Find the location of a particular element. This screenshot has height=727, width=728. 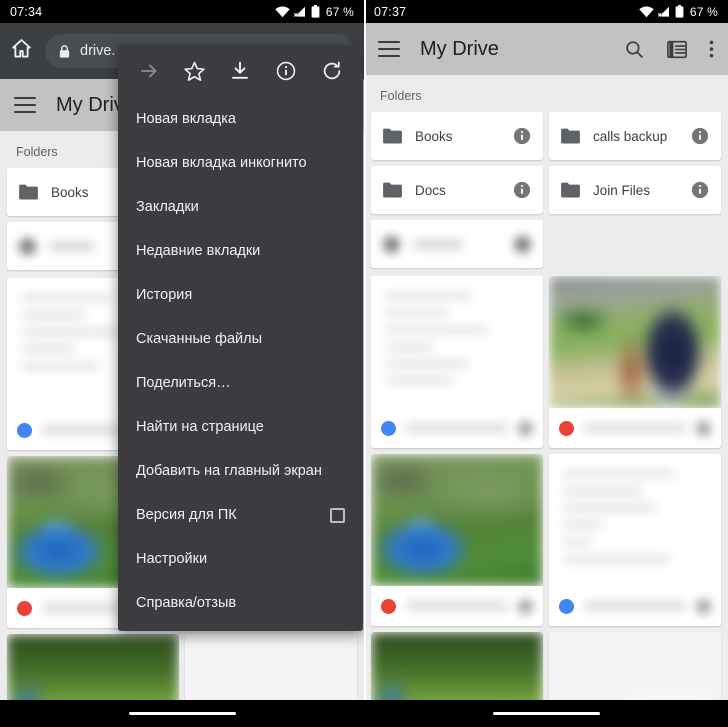

redacted-folder-content is located at coordinates (457, 244).